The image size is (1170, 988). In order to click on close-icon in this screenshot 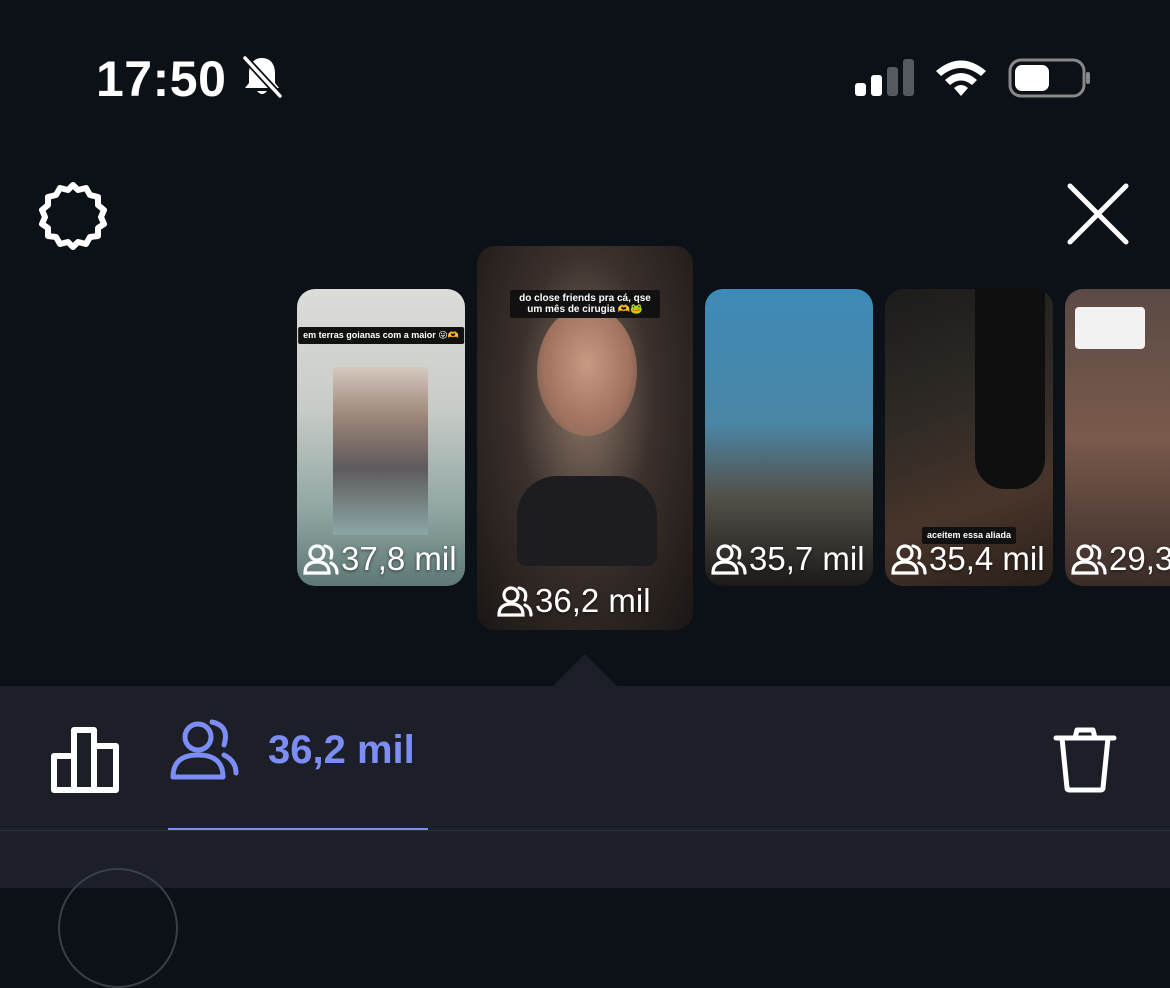, I will do `click(1098, 214)`.